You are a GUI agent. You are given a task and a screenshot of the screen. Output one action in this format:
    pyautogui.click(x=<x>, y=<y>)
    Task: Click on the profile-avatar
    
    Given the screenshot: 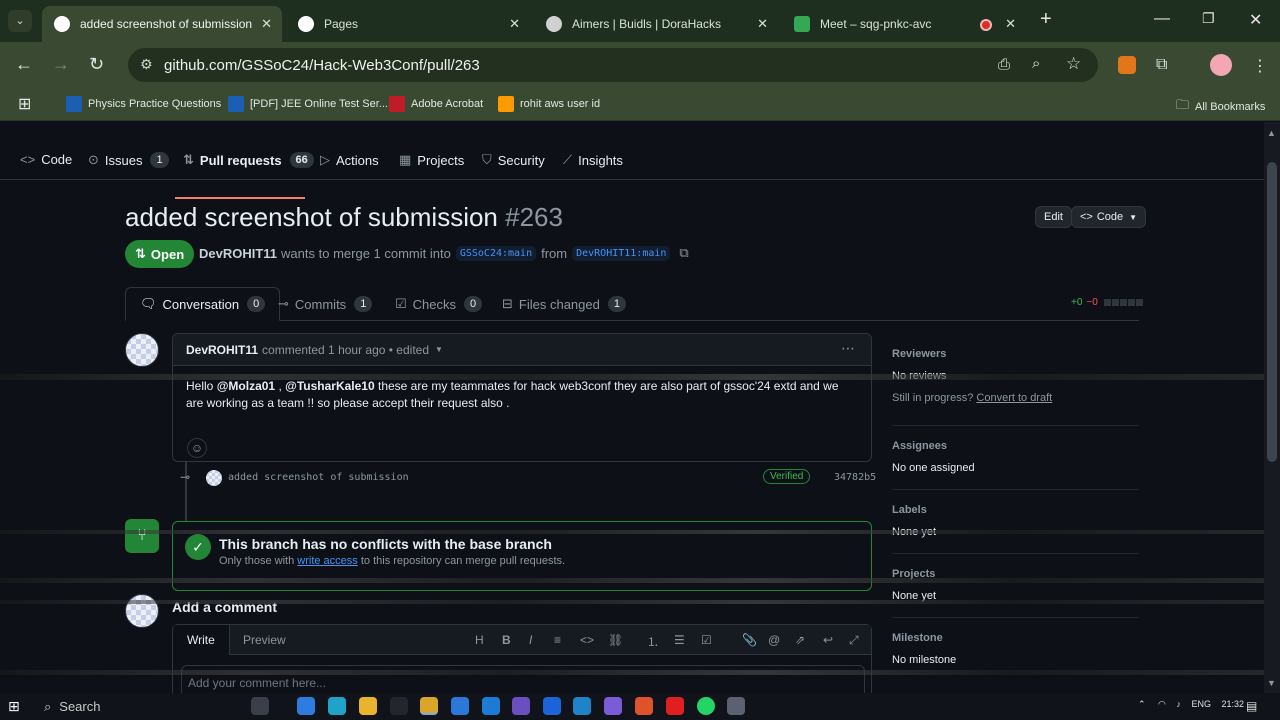 What is the action you would take?
    pyautogui.click(x=1221, y=65)
    